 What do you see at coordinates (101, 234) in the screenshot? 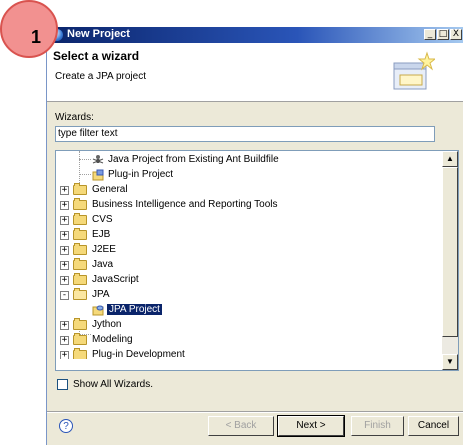
I see `tree-item-label: EJB` at bounding box center [101, 234].